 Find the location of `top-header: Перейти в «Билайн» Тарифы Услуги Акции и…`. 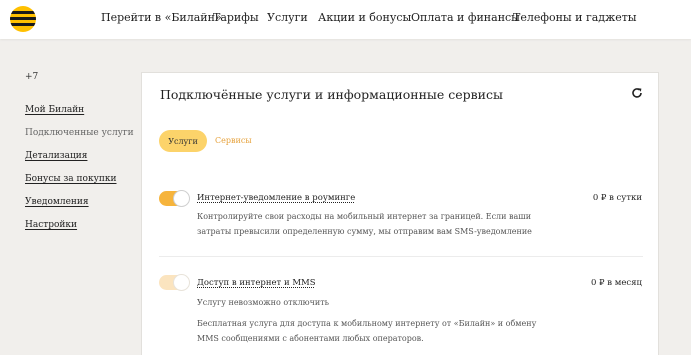

top-header: Перейти в «Билайн» Тарифы Услуги Акции и… is located at coordinates (345, 19).